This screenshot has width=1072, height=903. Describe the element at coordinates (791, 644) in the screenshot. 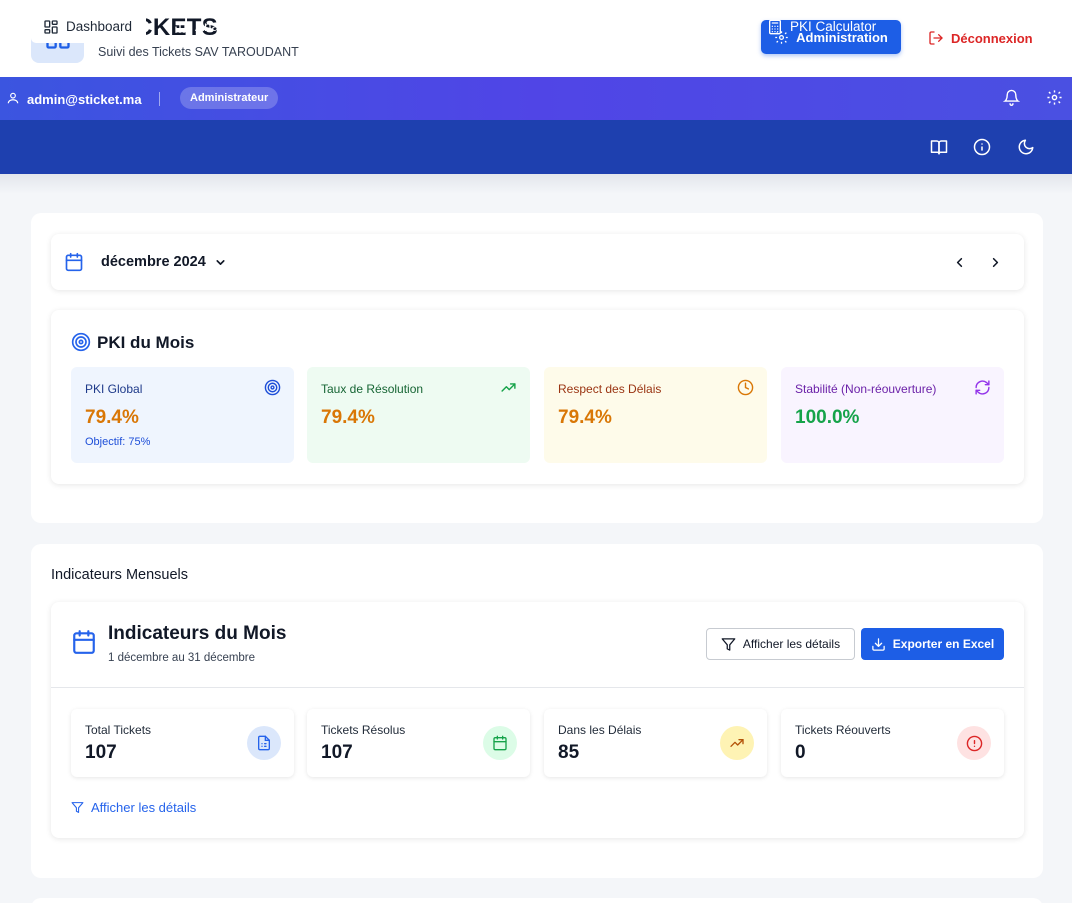

I see `show-details-label: Afficher les détails` at that location.